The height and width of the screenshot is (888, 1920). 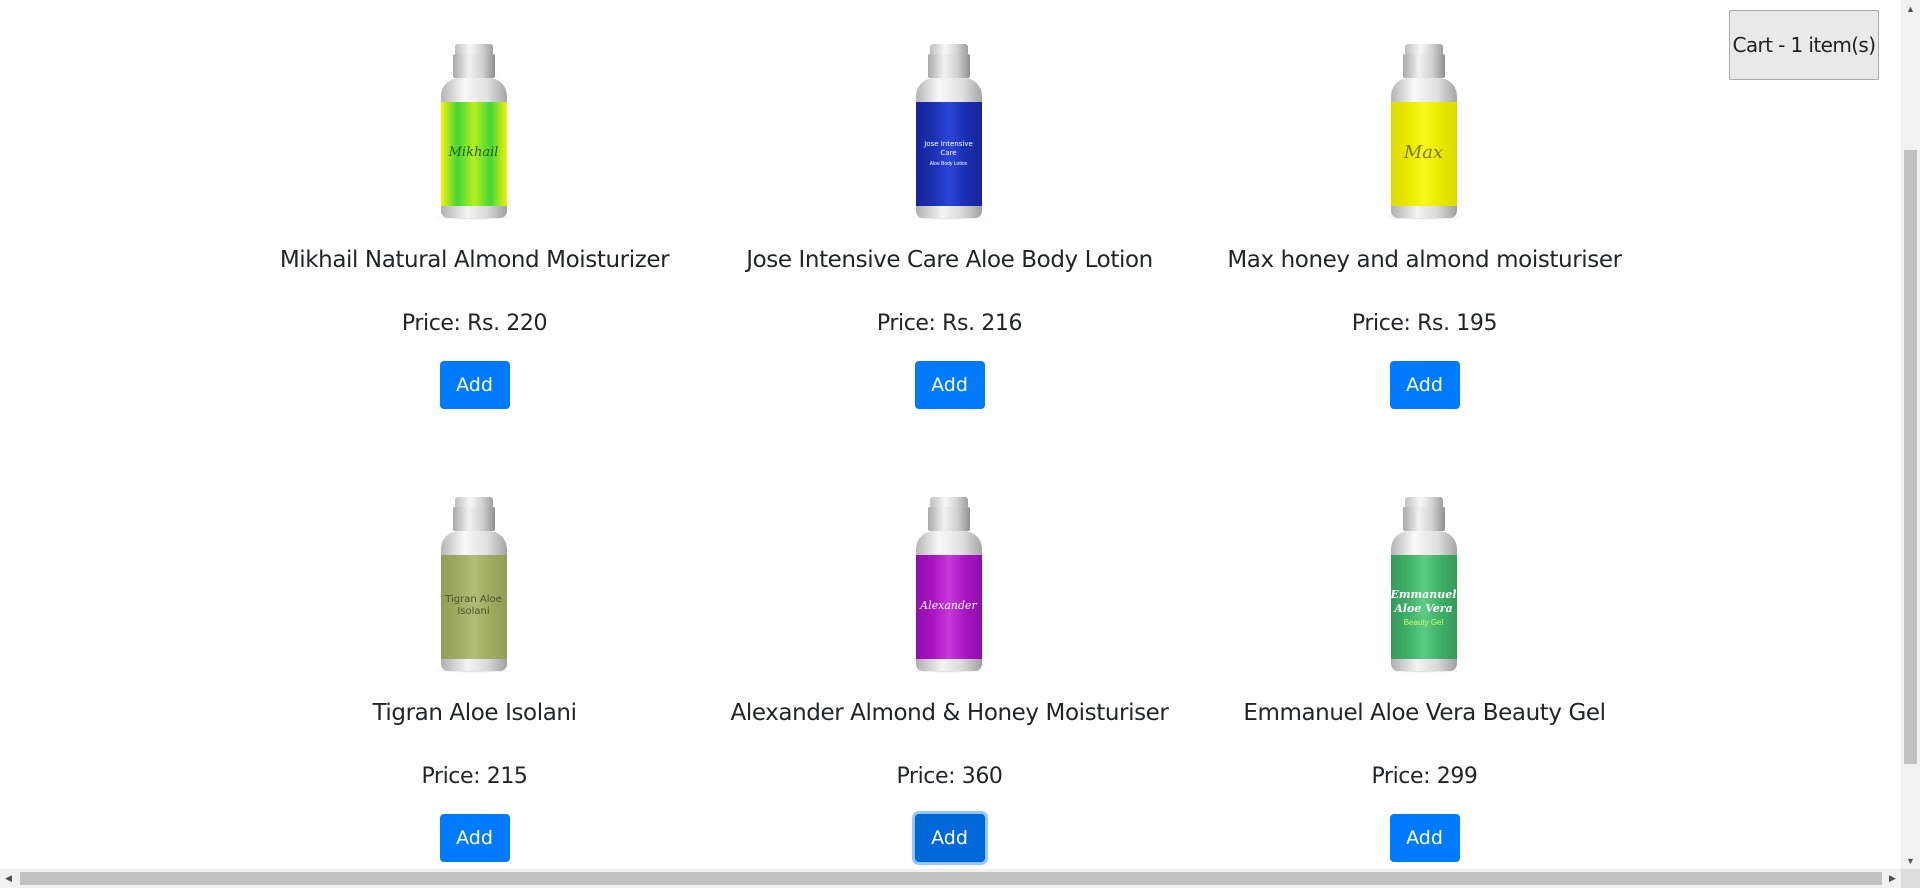 I want to click on scroll-up-arrow-icon: ▲, so click(x=1910, y=8).